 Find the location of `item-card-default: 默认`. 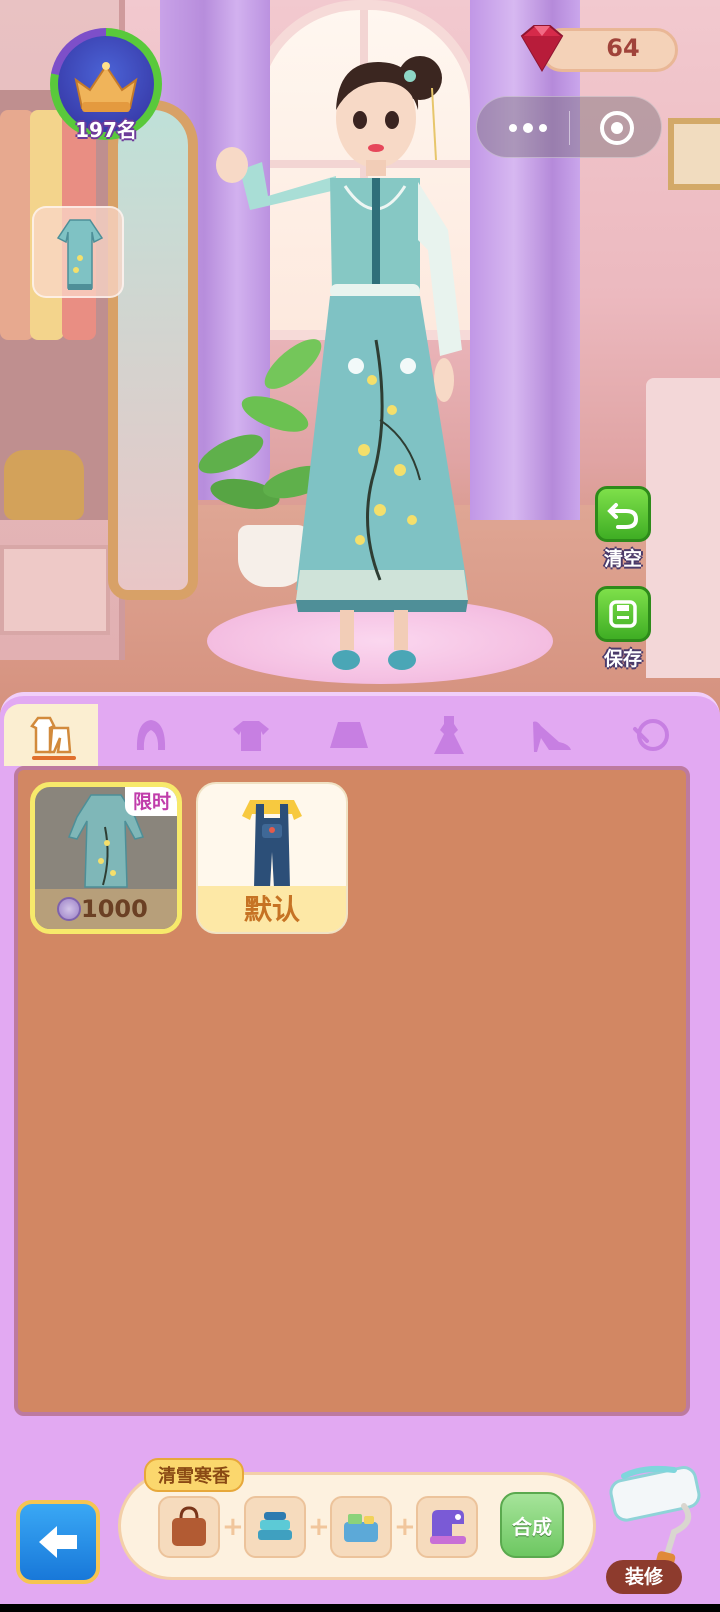

item-card-default: 默认 is located at coordinates (272, 858).